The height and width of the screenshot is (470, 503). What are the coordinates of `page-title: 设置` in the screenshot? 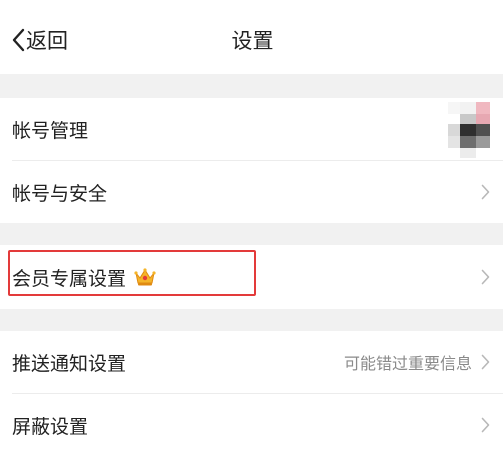 It's located at (252, 41).